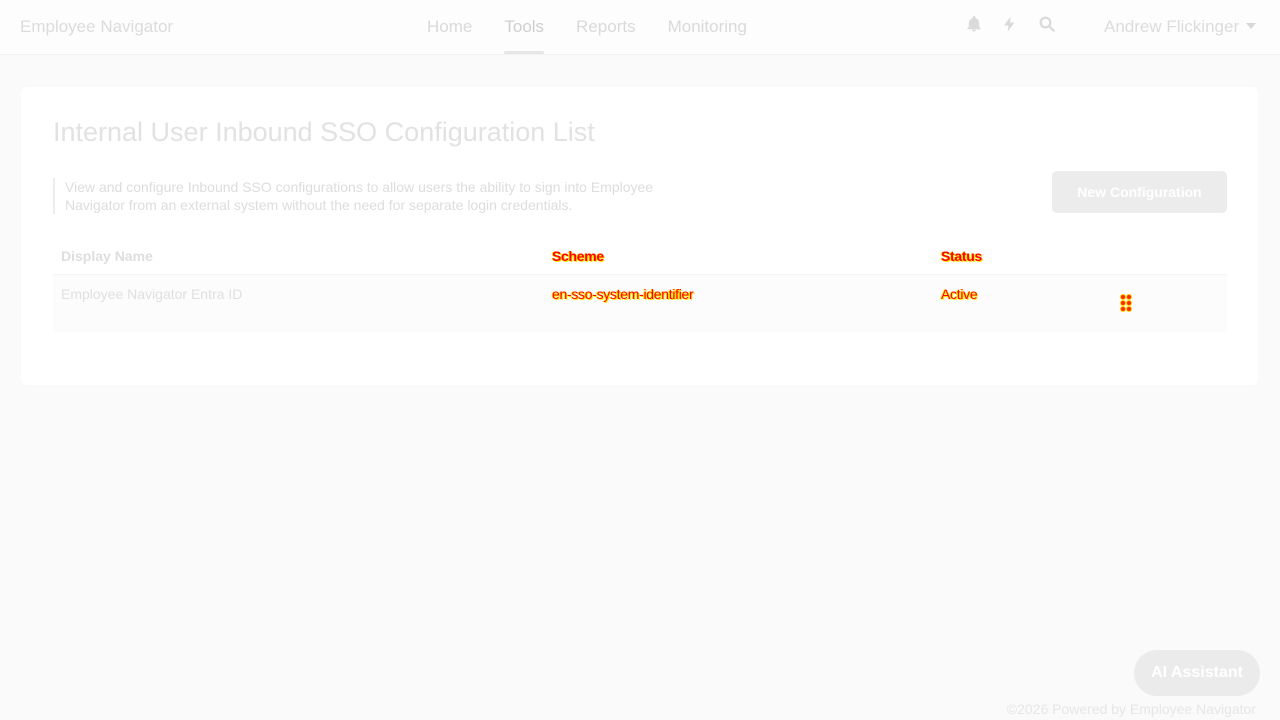 The width and height of the screenshot is (1280, 720). Describe the element at coordinates (1251, 25) in the screenshot. I see `chevron-down-icon` at that location.